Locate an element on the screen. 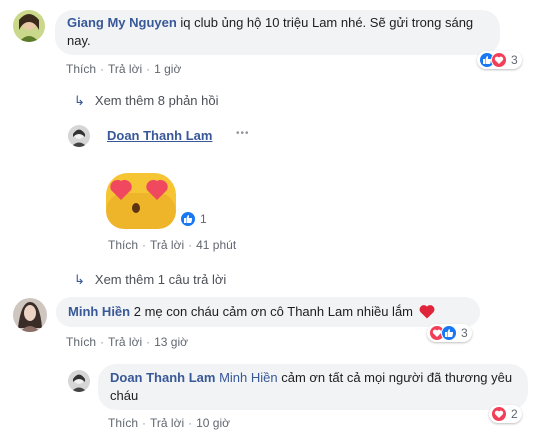 Image resolution: width=548 pixels, height=431 pixels. comment-actions: Thích · Trả lời · 1 giờ is located at coordinates (124, 69).